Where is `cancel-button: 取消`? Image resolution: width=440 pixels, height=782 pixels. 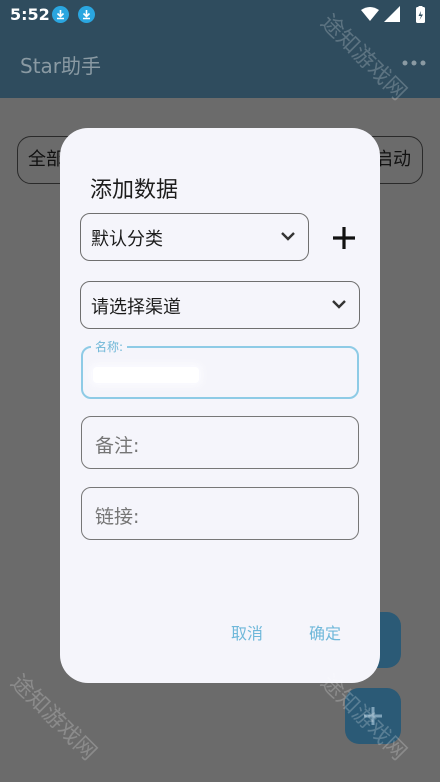 cancel-button: 取消 is located at coordinates (247, 632).